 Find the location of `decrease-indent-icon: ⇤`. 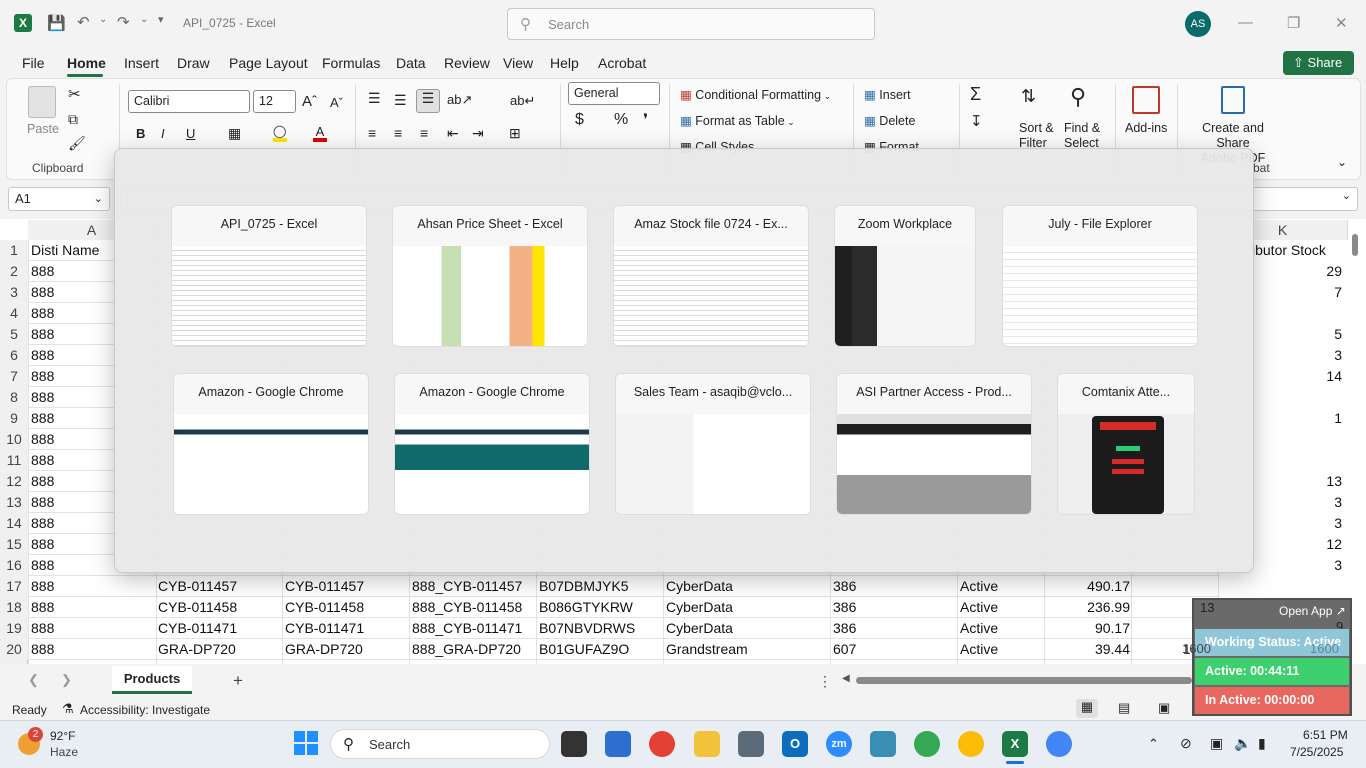

decrease-indent-icon: ⇤ is located at coordinates (453, 133).